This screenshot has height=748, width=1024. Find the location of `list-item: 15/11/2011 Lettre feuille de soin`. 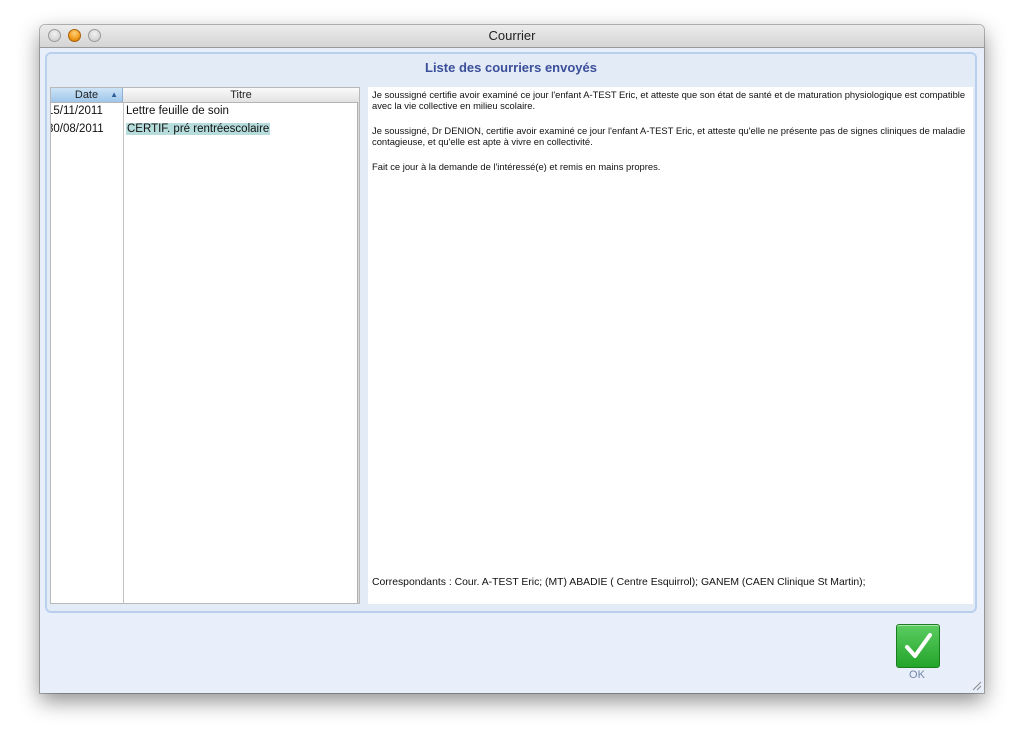

list-item: 15/11/2011 Lettre feuille de soin is located at coordinates (205, 112).